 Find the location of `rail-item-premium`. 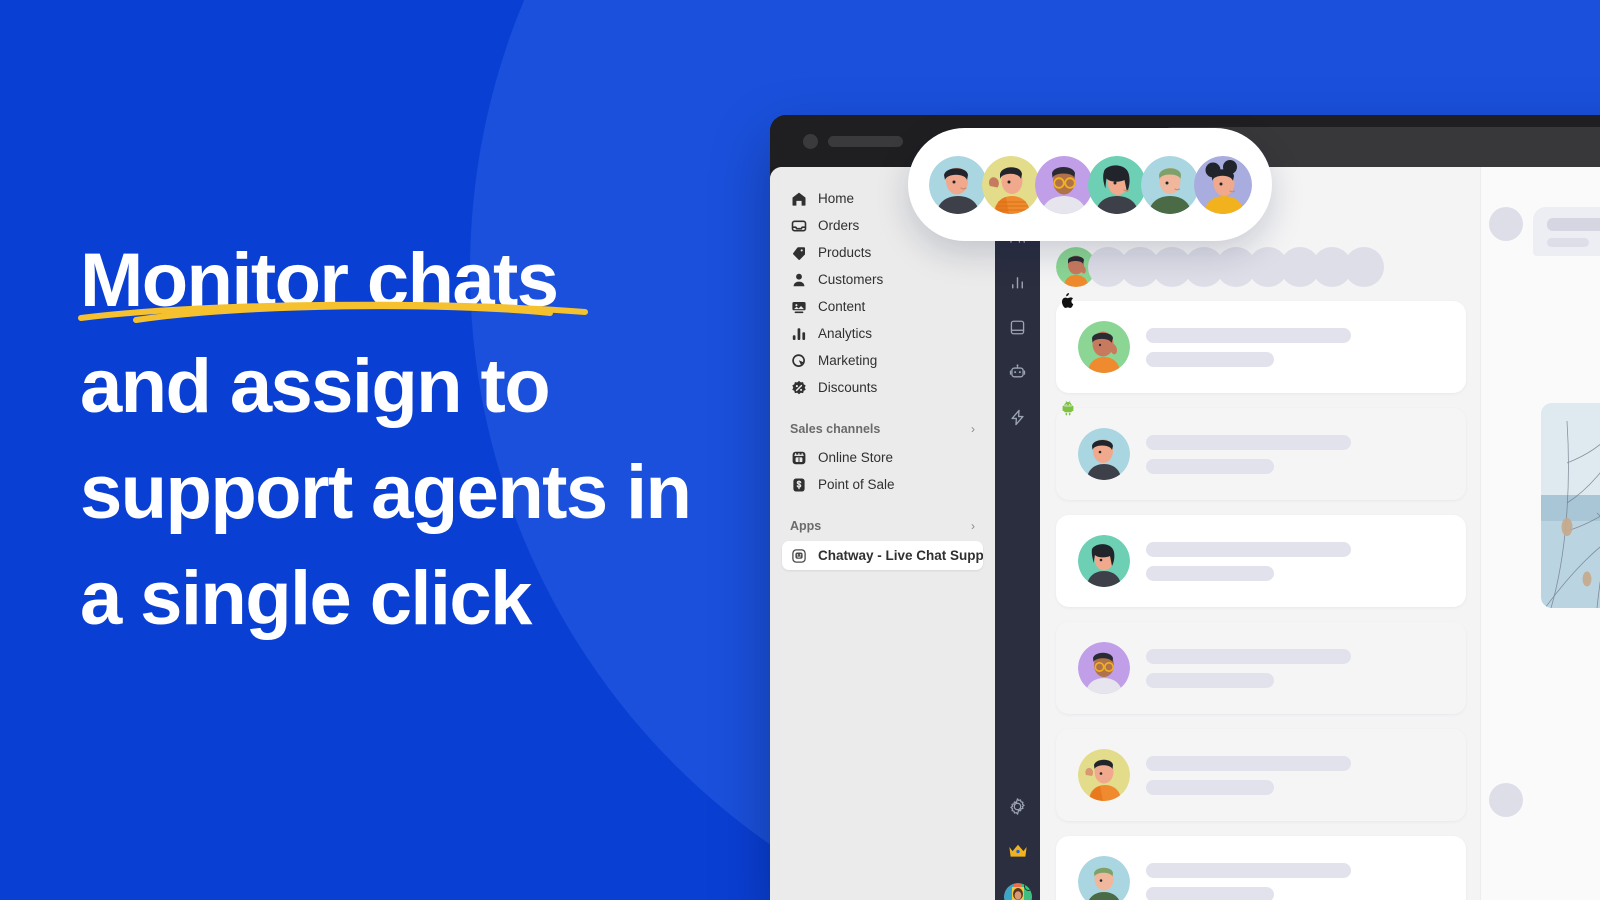

rail-item-premium is located at coordinates (1018, 851).